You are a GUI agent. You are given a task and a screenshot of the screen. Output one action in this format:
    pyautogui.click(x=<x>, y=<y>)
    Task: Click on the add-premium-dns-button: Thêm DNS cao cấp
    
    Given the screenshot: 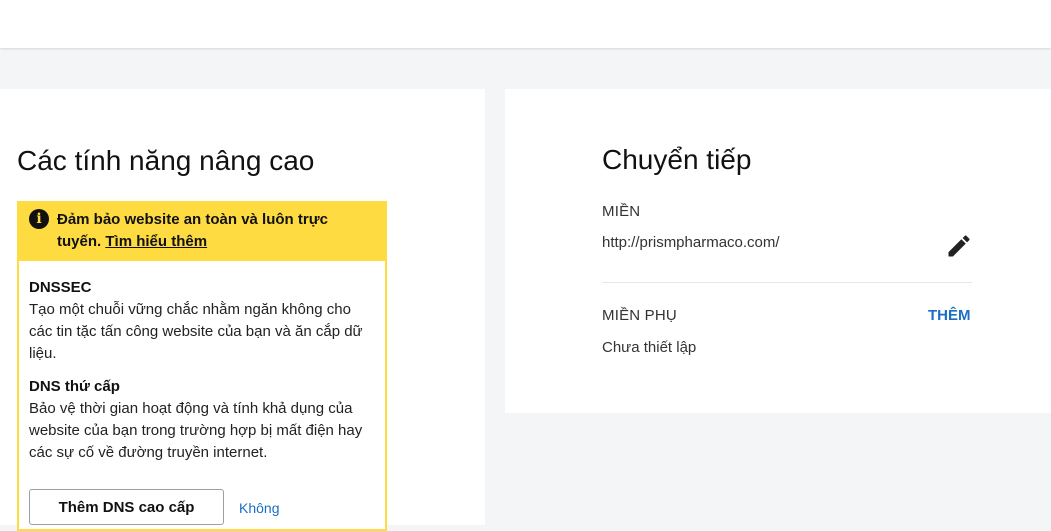 What is the action you would take?
    pyautogui.click(x=126, y=507)
    